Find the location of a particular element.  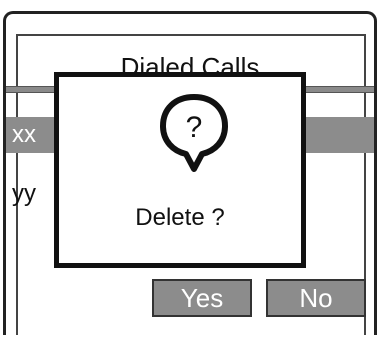

dialog-message: Delete ? is located at coordinates (180, 217).